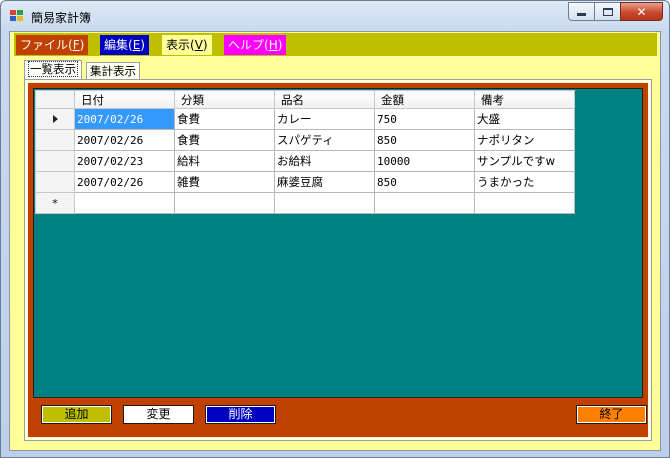 The image size is (670, 458). Describe the element at coordinates (324, 182) in the screenshot. I see `grid-cell-item: 麻婆豆腐` at that location.